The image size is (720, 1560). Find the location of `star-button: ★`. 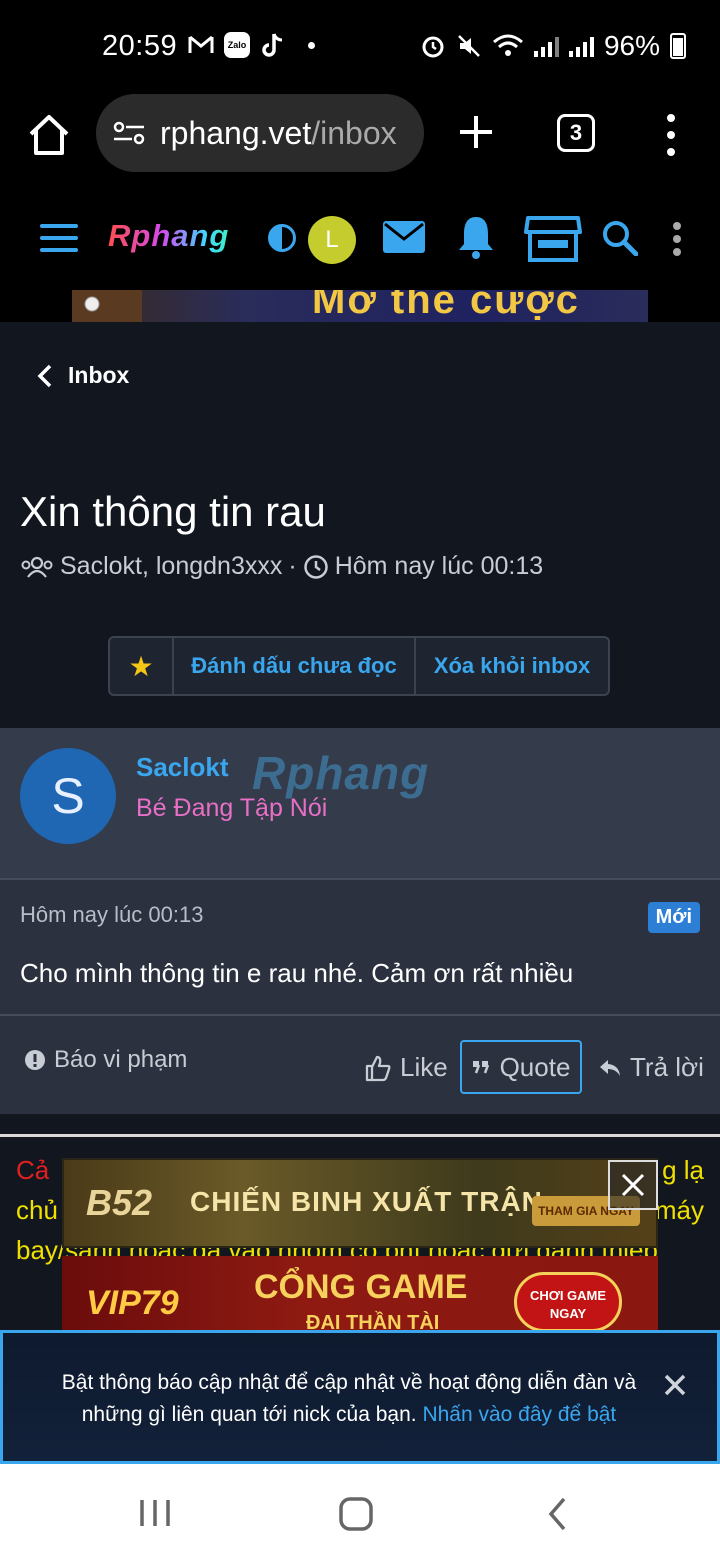

star-button: ★ is located at coordinates (142, 666).